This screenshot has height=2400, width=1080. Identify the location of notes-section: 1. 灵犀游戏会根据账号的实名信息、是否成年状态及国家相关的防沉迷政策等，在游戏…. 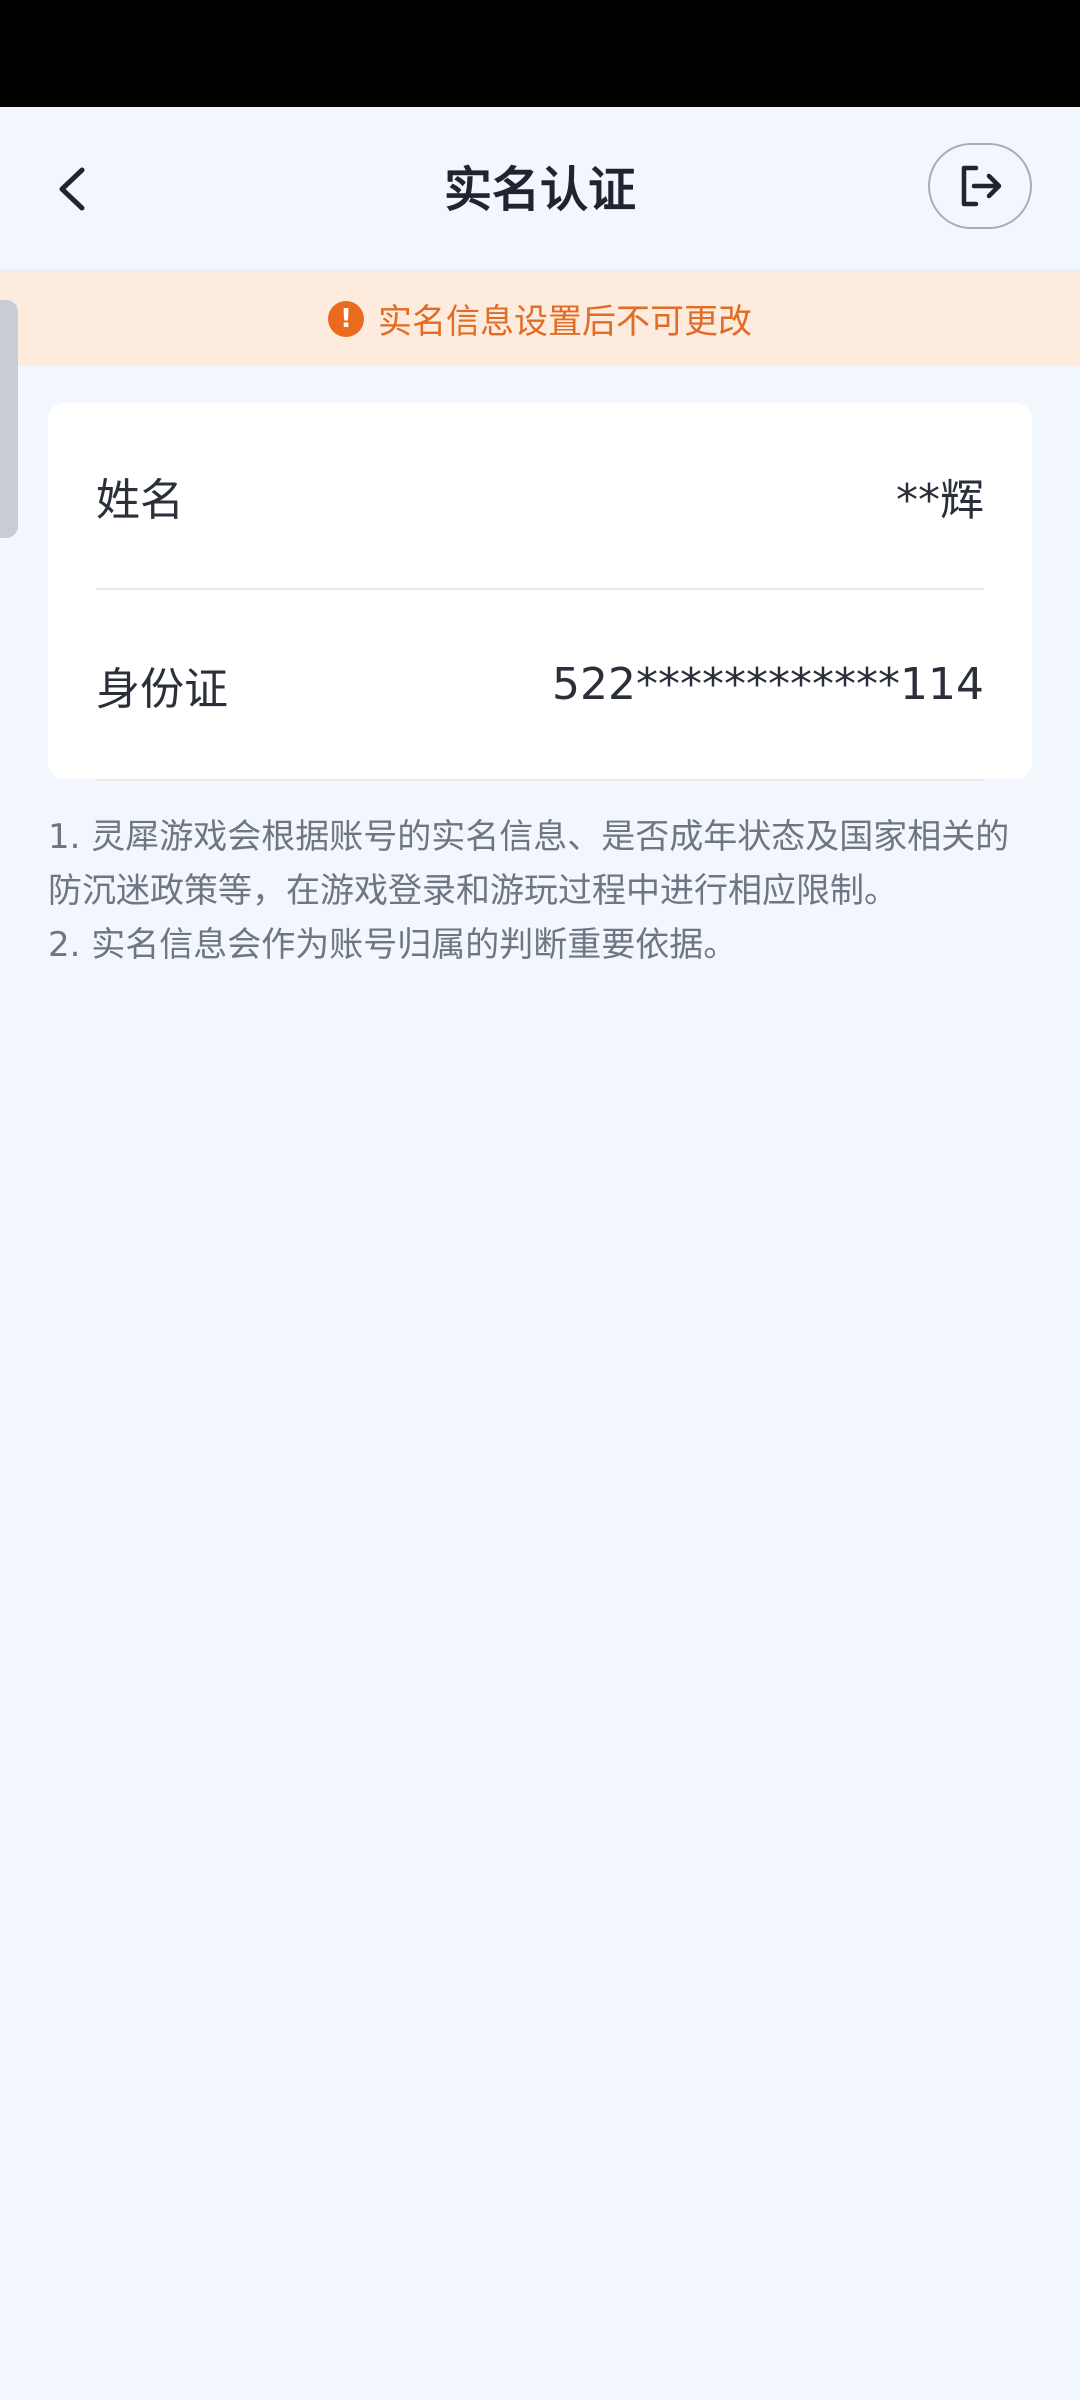
(543, 891).